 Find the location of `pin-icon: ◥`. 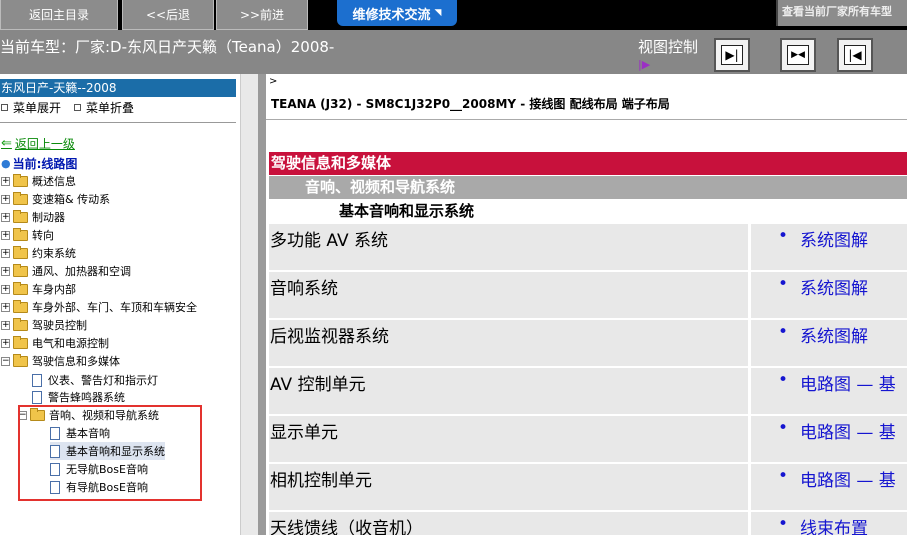

pin-icon: ◥ is located at coordinates (438, 13).